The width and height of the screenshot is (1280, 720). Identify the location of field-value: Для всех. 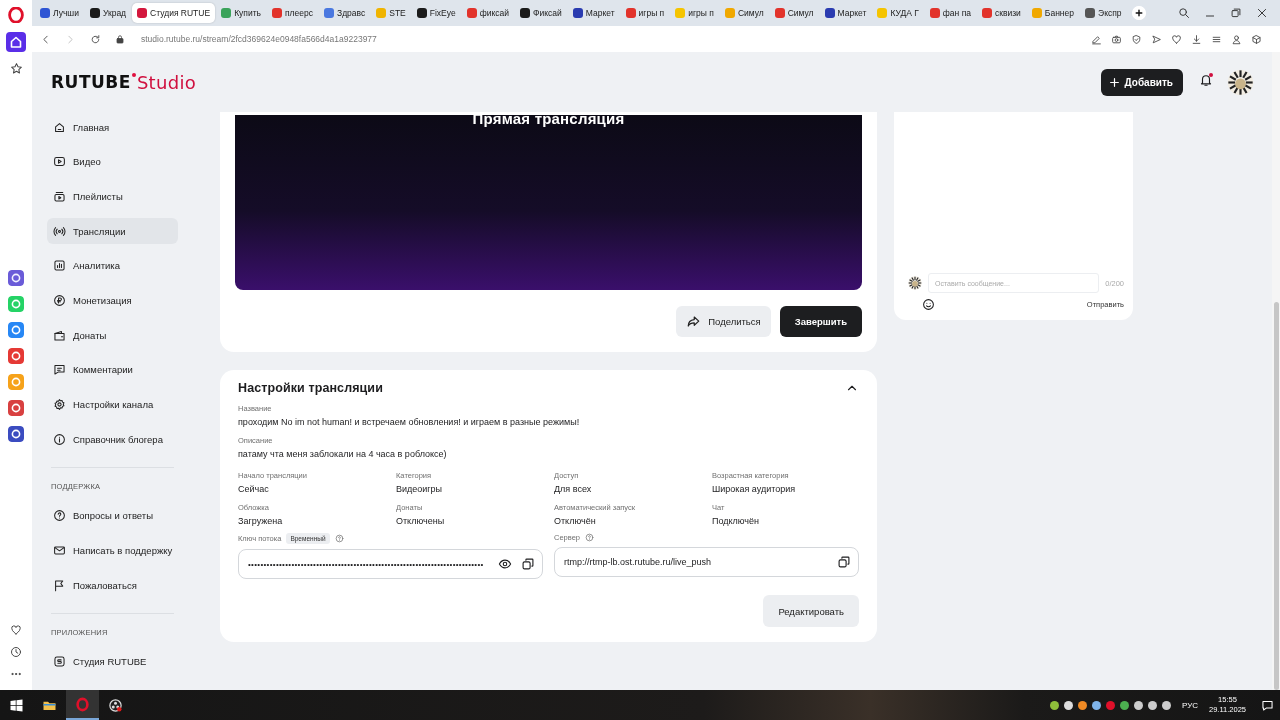
(573, 489).